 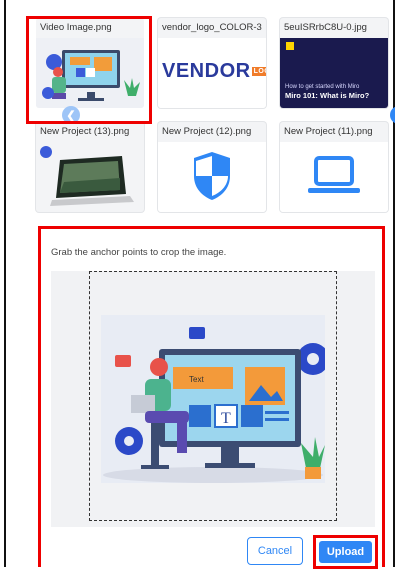 I want to click on thumbnail-image: VENDORLOGO, so click(x=212, y=73).